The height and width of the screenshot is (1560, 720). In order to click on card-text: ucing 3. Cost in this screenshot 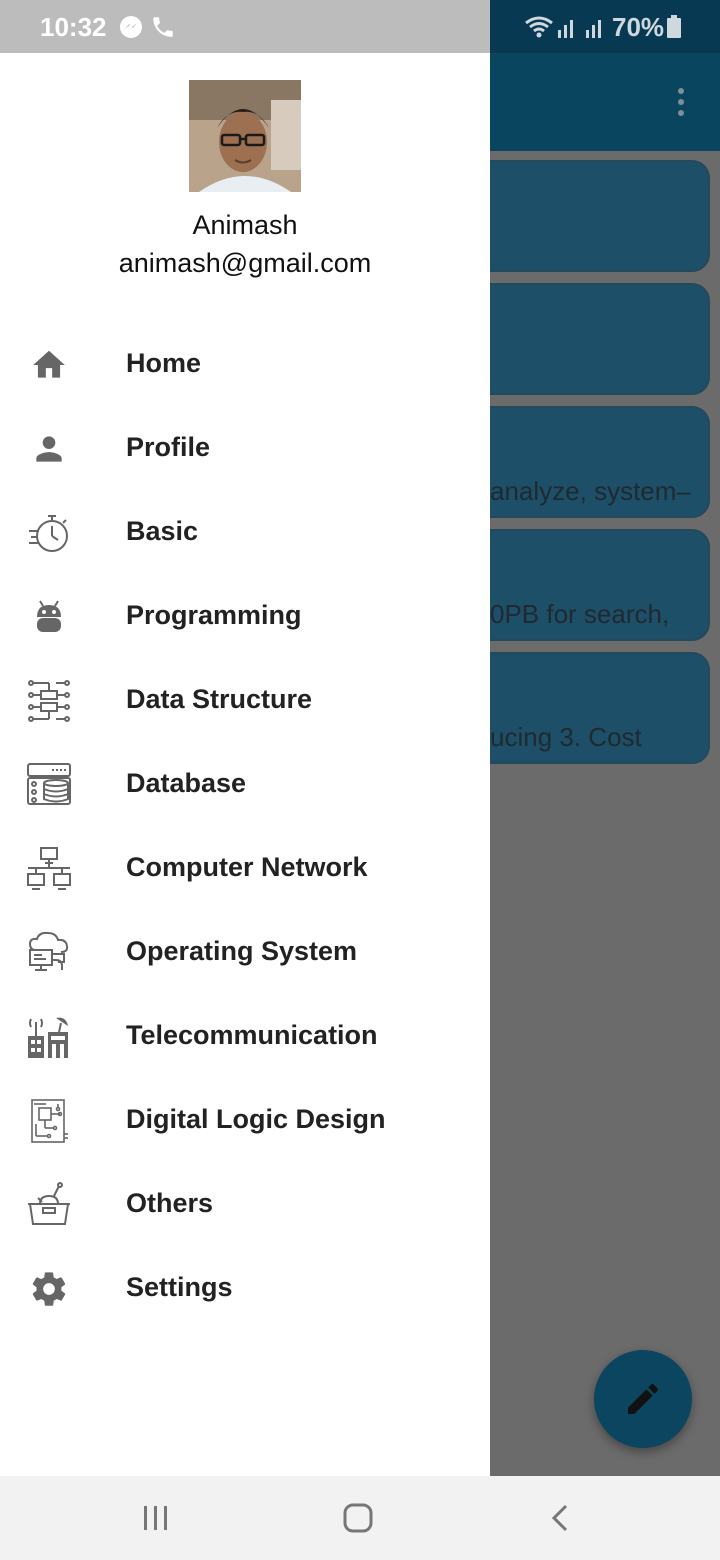, I will do `click(566, 737)`.